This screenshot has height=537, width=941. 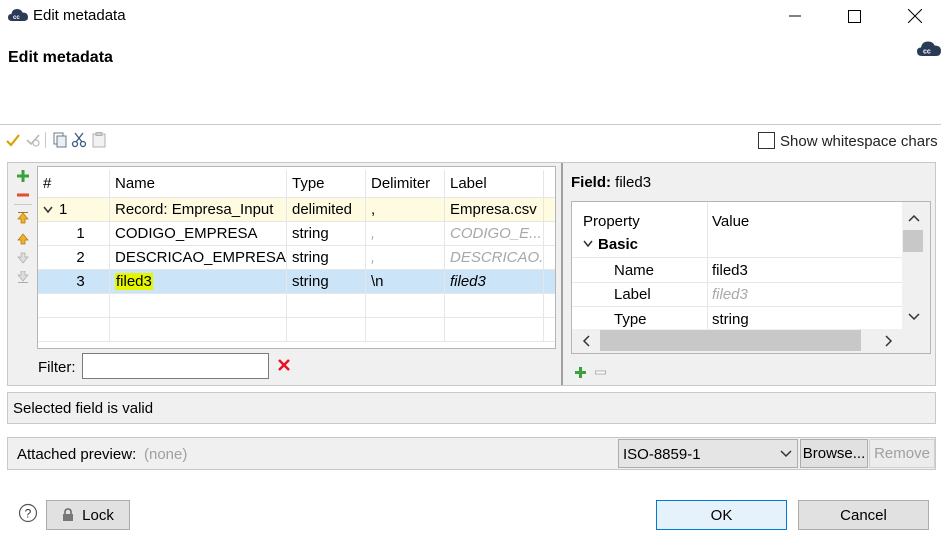 I want to click on check-schema-icon, so click(x=13, y=140).